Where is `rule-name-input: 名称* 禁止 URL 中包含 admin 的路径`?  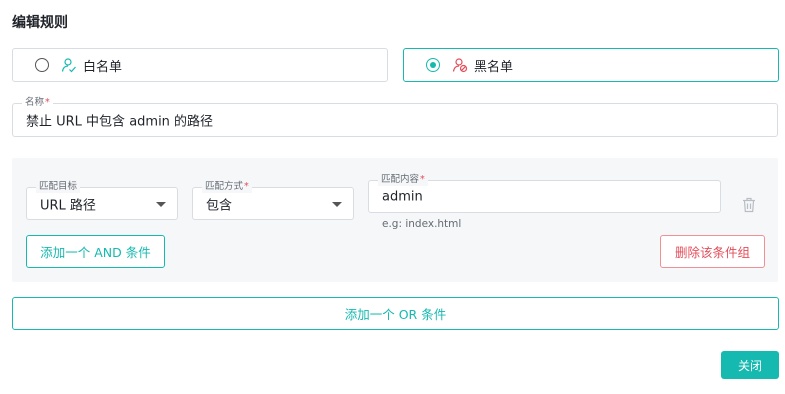
rule-name-input: 名称* 禁止 URL 中包含 admin 的路径 is located at coordinates (395, 117).